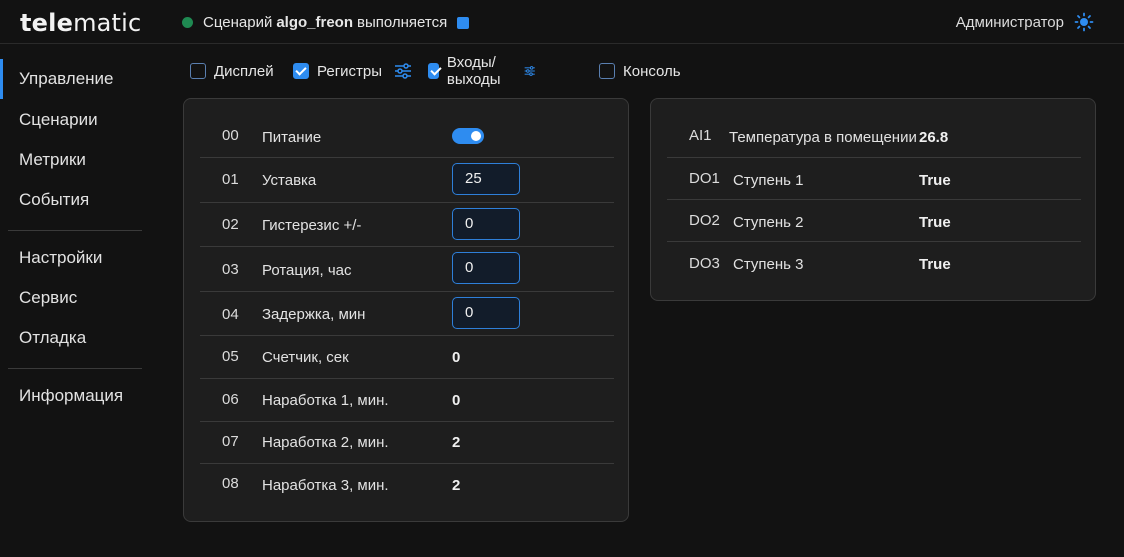  Describe the element at coordinates (80, 120) in the screenshot. I see `sidebar-item-scenarios: Сценарии` at that location.